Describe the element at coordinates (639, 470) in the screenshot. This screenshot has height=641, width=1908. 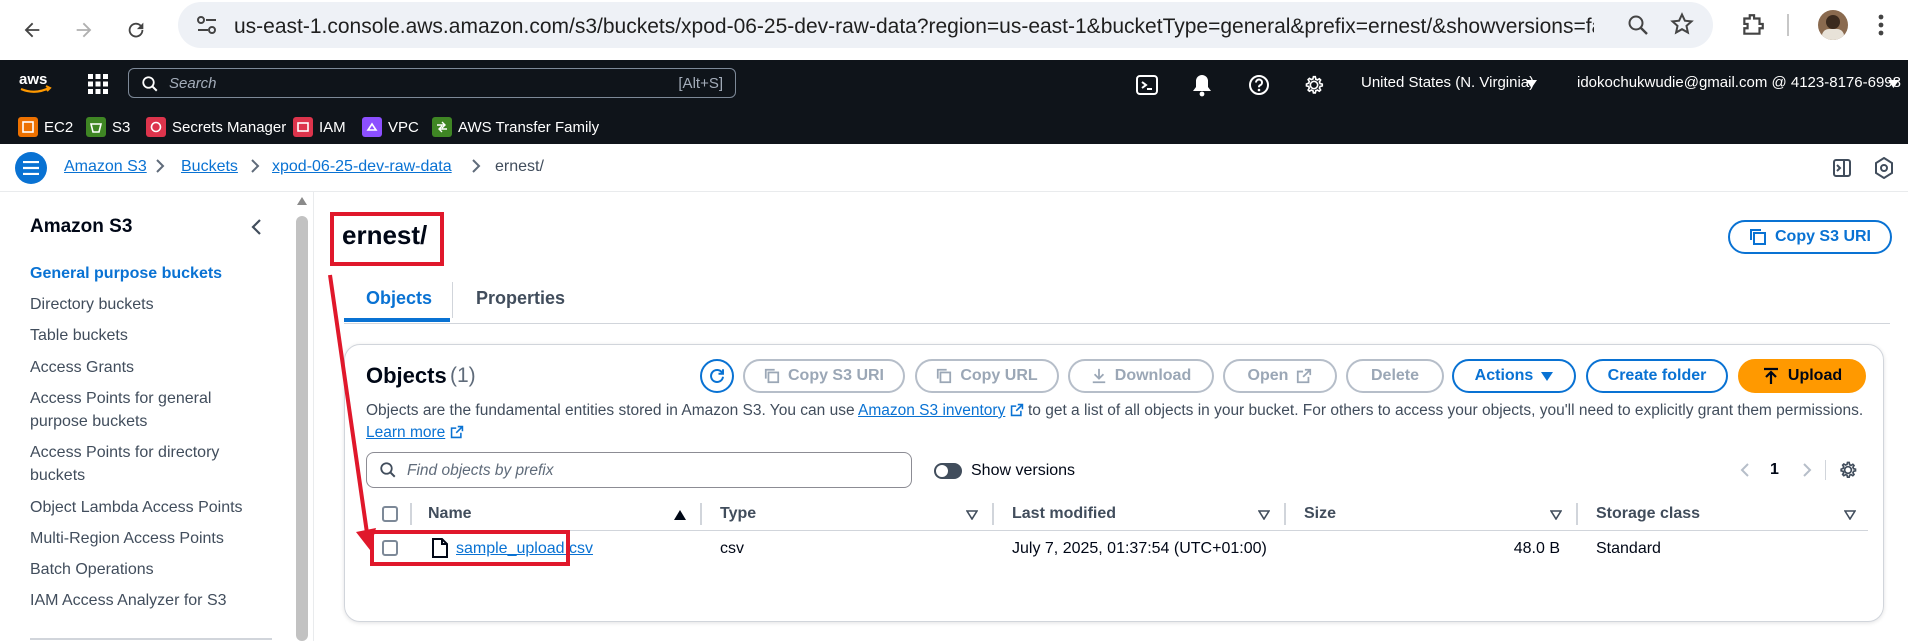
I see `find-objects-input: Find objects by prefix` at that location.